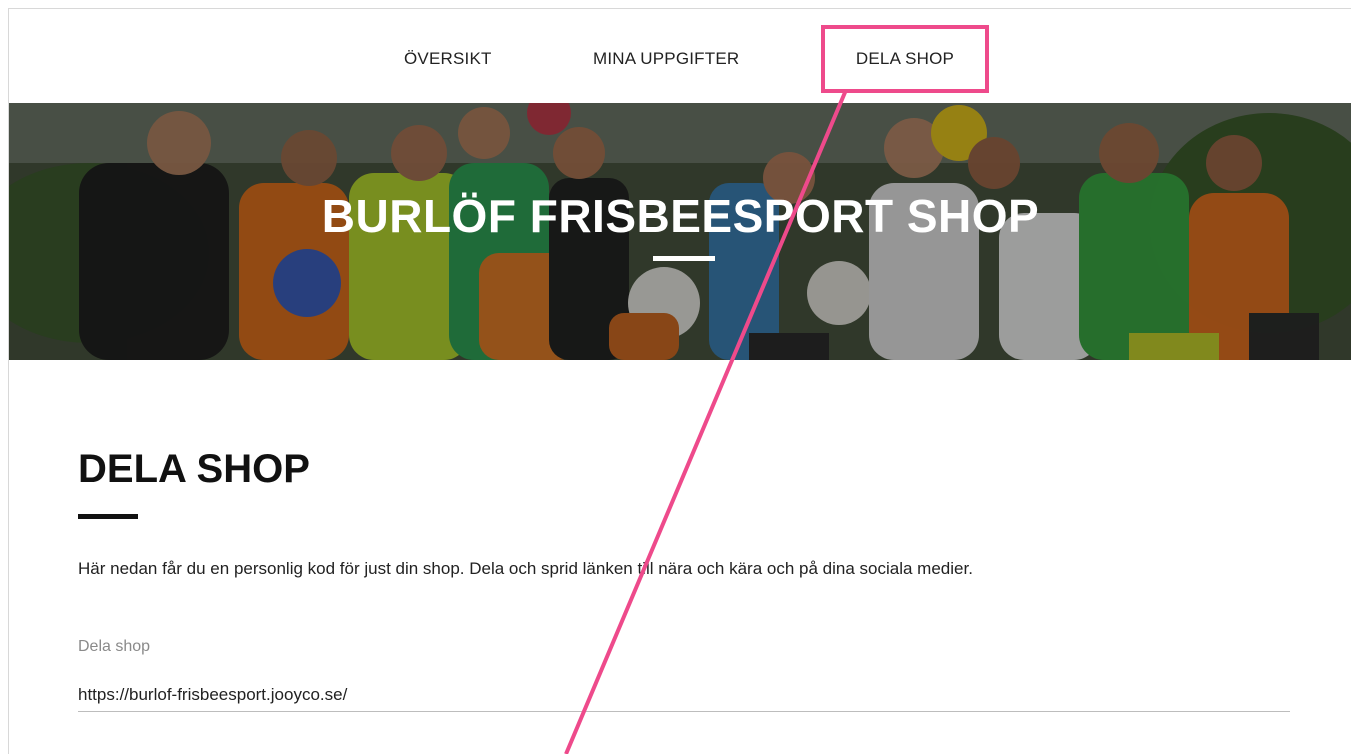  Describe the element at coordinates (114, 646) in the screenshot. I see `share-shop-label: Dela shop` at that location.